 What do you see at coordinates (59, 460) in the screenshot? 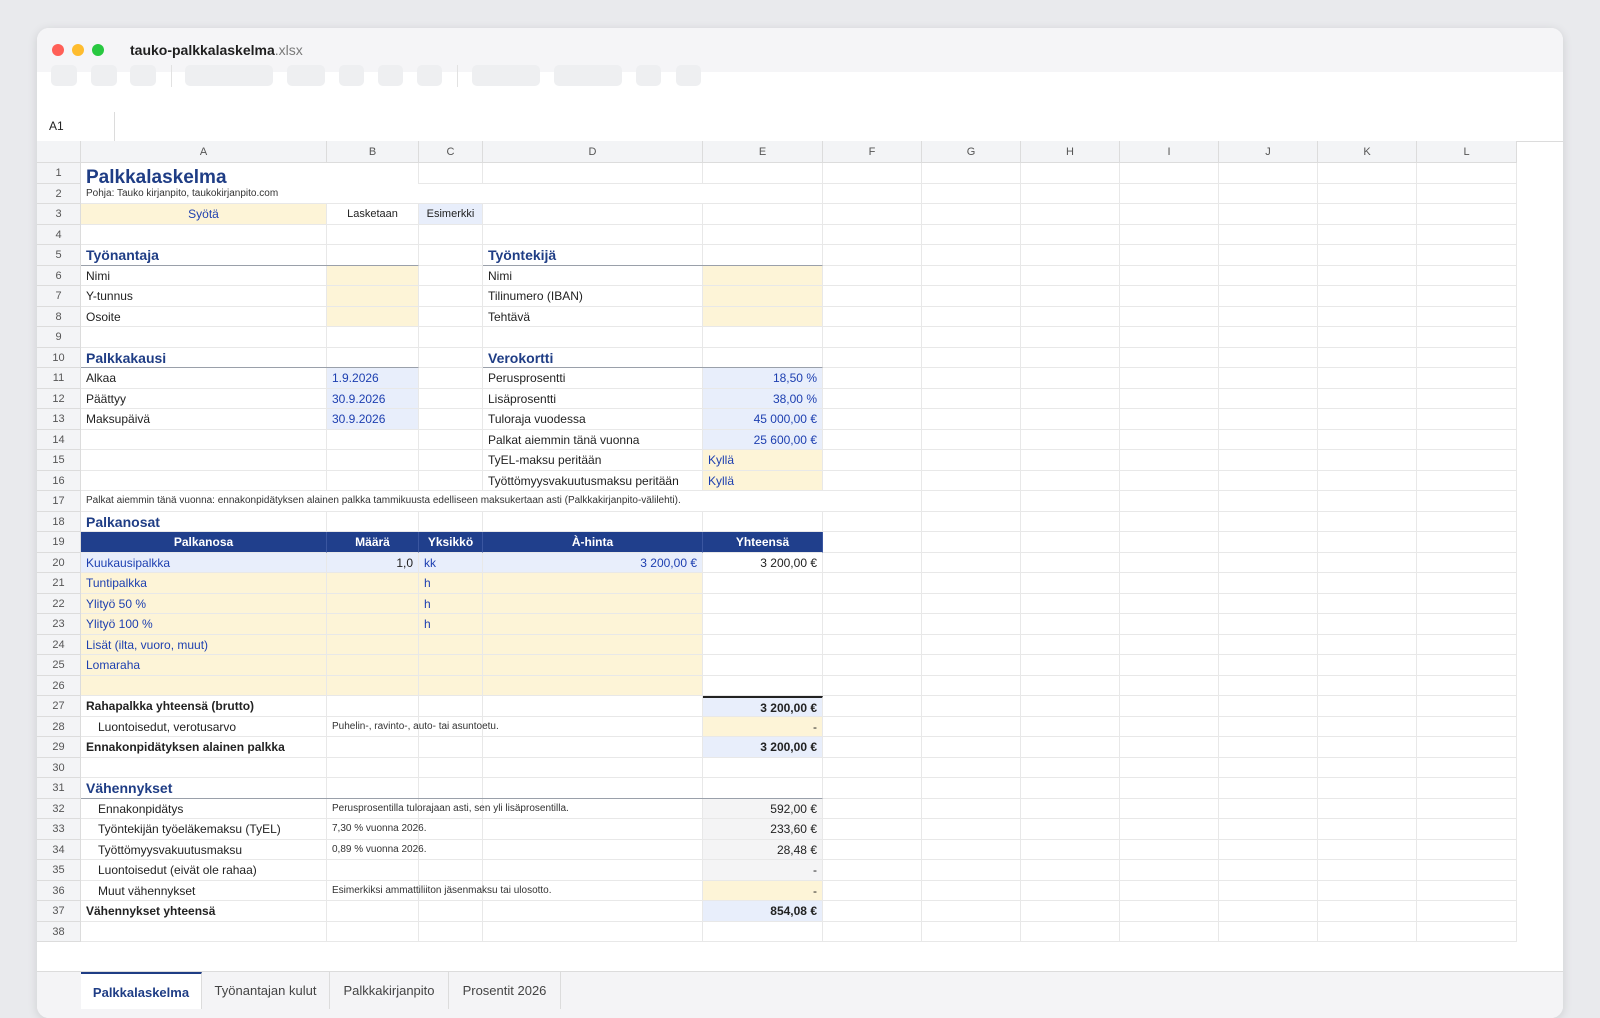
I see `row-header: 15` at bounding box center [59, 460].